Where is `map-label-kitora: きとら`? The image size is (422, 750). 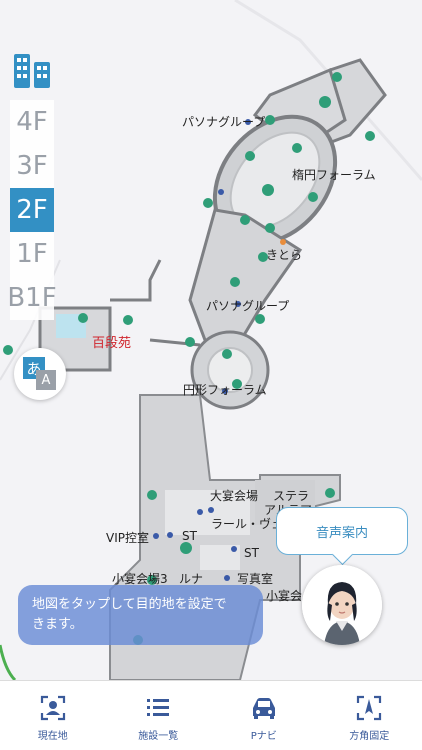
map-label-kitora: きとら is located at coordinates (284, 254).